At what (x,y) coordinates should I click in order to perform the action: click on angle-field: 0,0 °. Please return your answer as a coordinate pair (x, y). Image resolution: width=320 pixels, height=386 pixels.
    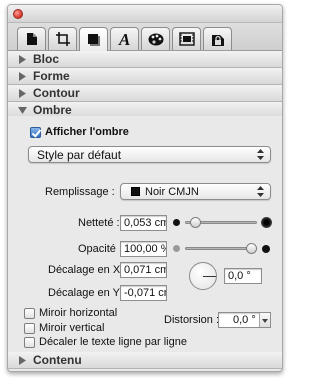
    Looking at the image, I should click on (243, 276).